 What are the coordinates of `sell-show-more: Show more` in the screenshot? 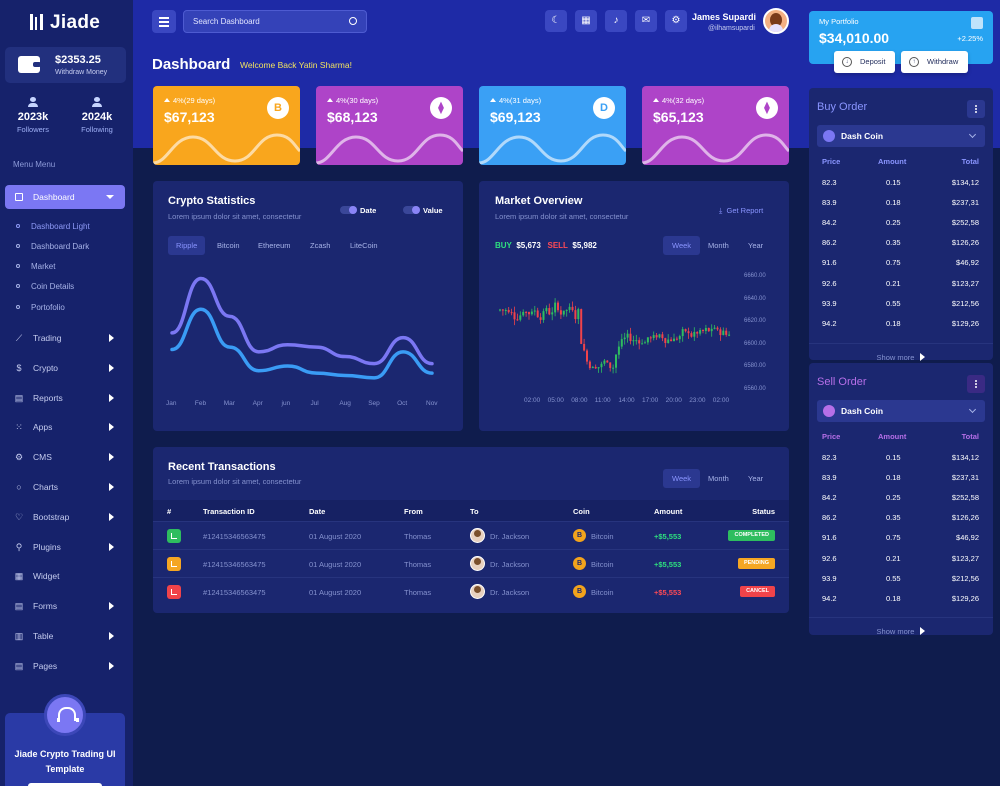 It's located at (901, 626).